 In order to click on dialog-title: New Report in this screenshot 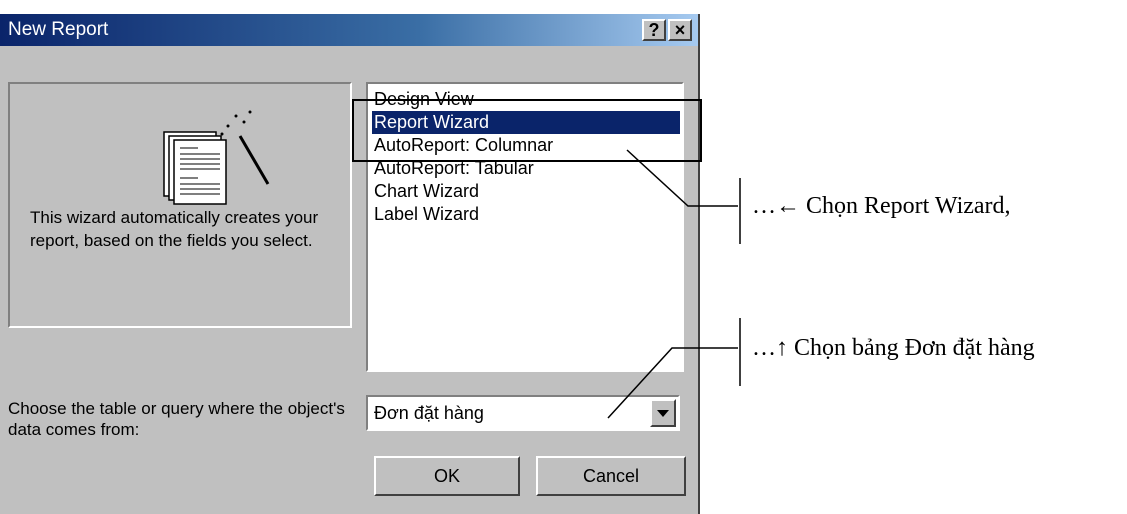, I will do `click(58, 29)`.